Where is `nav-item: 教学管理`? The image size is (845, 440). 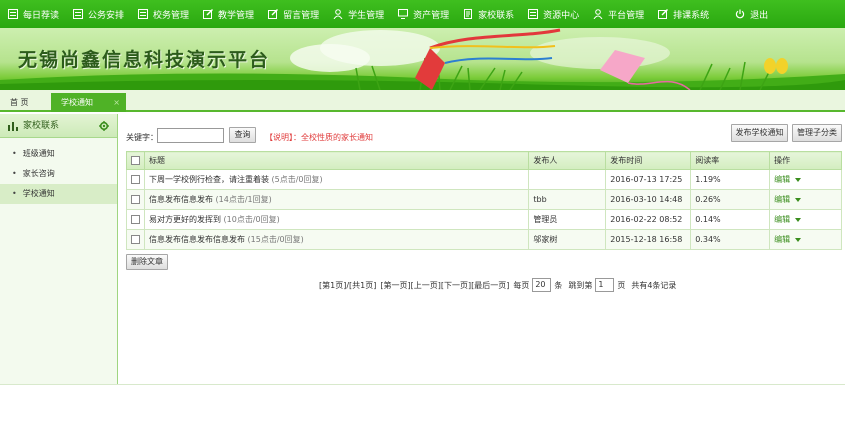 nav-item: 教学管理 is located at coordinates (224, 14).